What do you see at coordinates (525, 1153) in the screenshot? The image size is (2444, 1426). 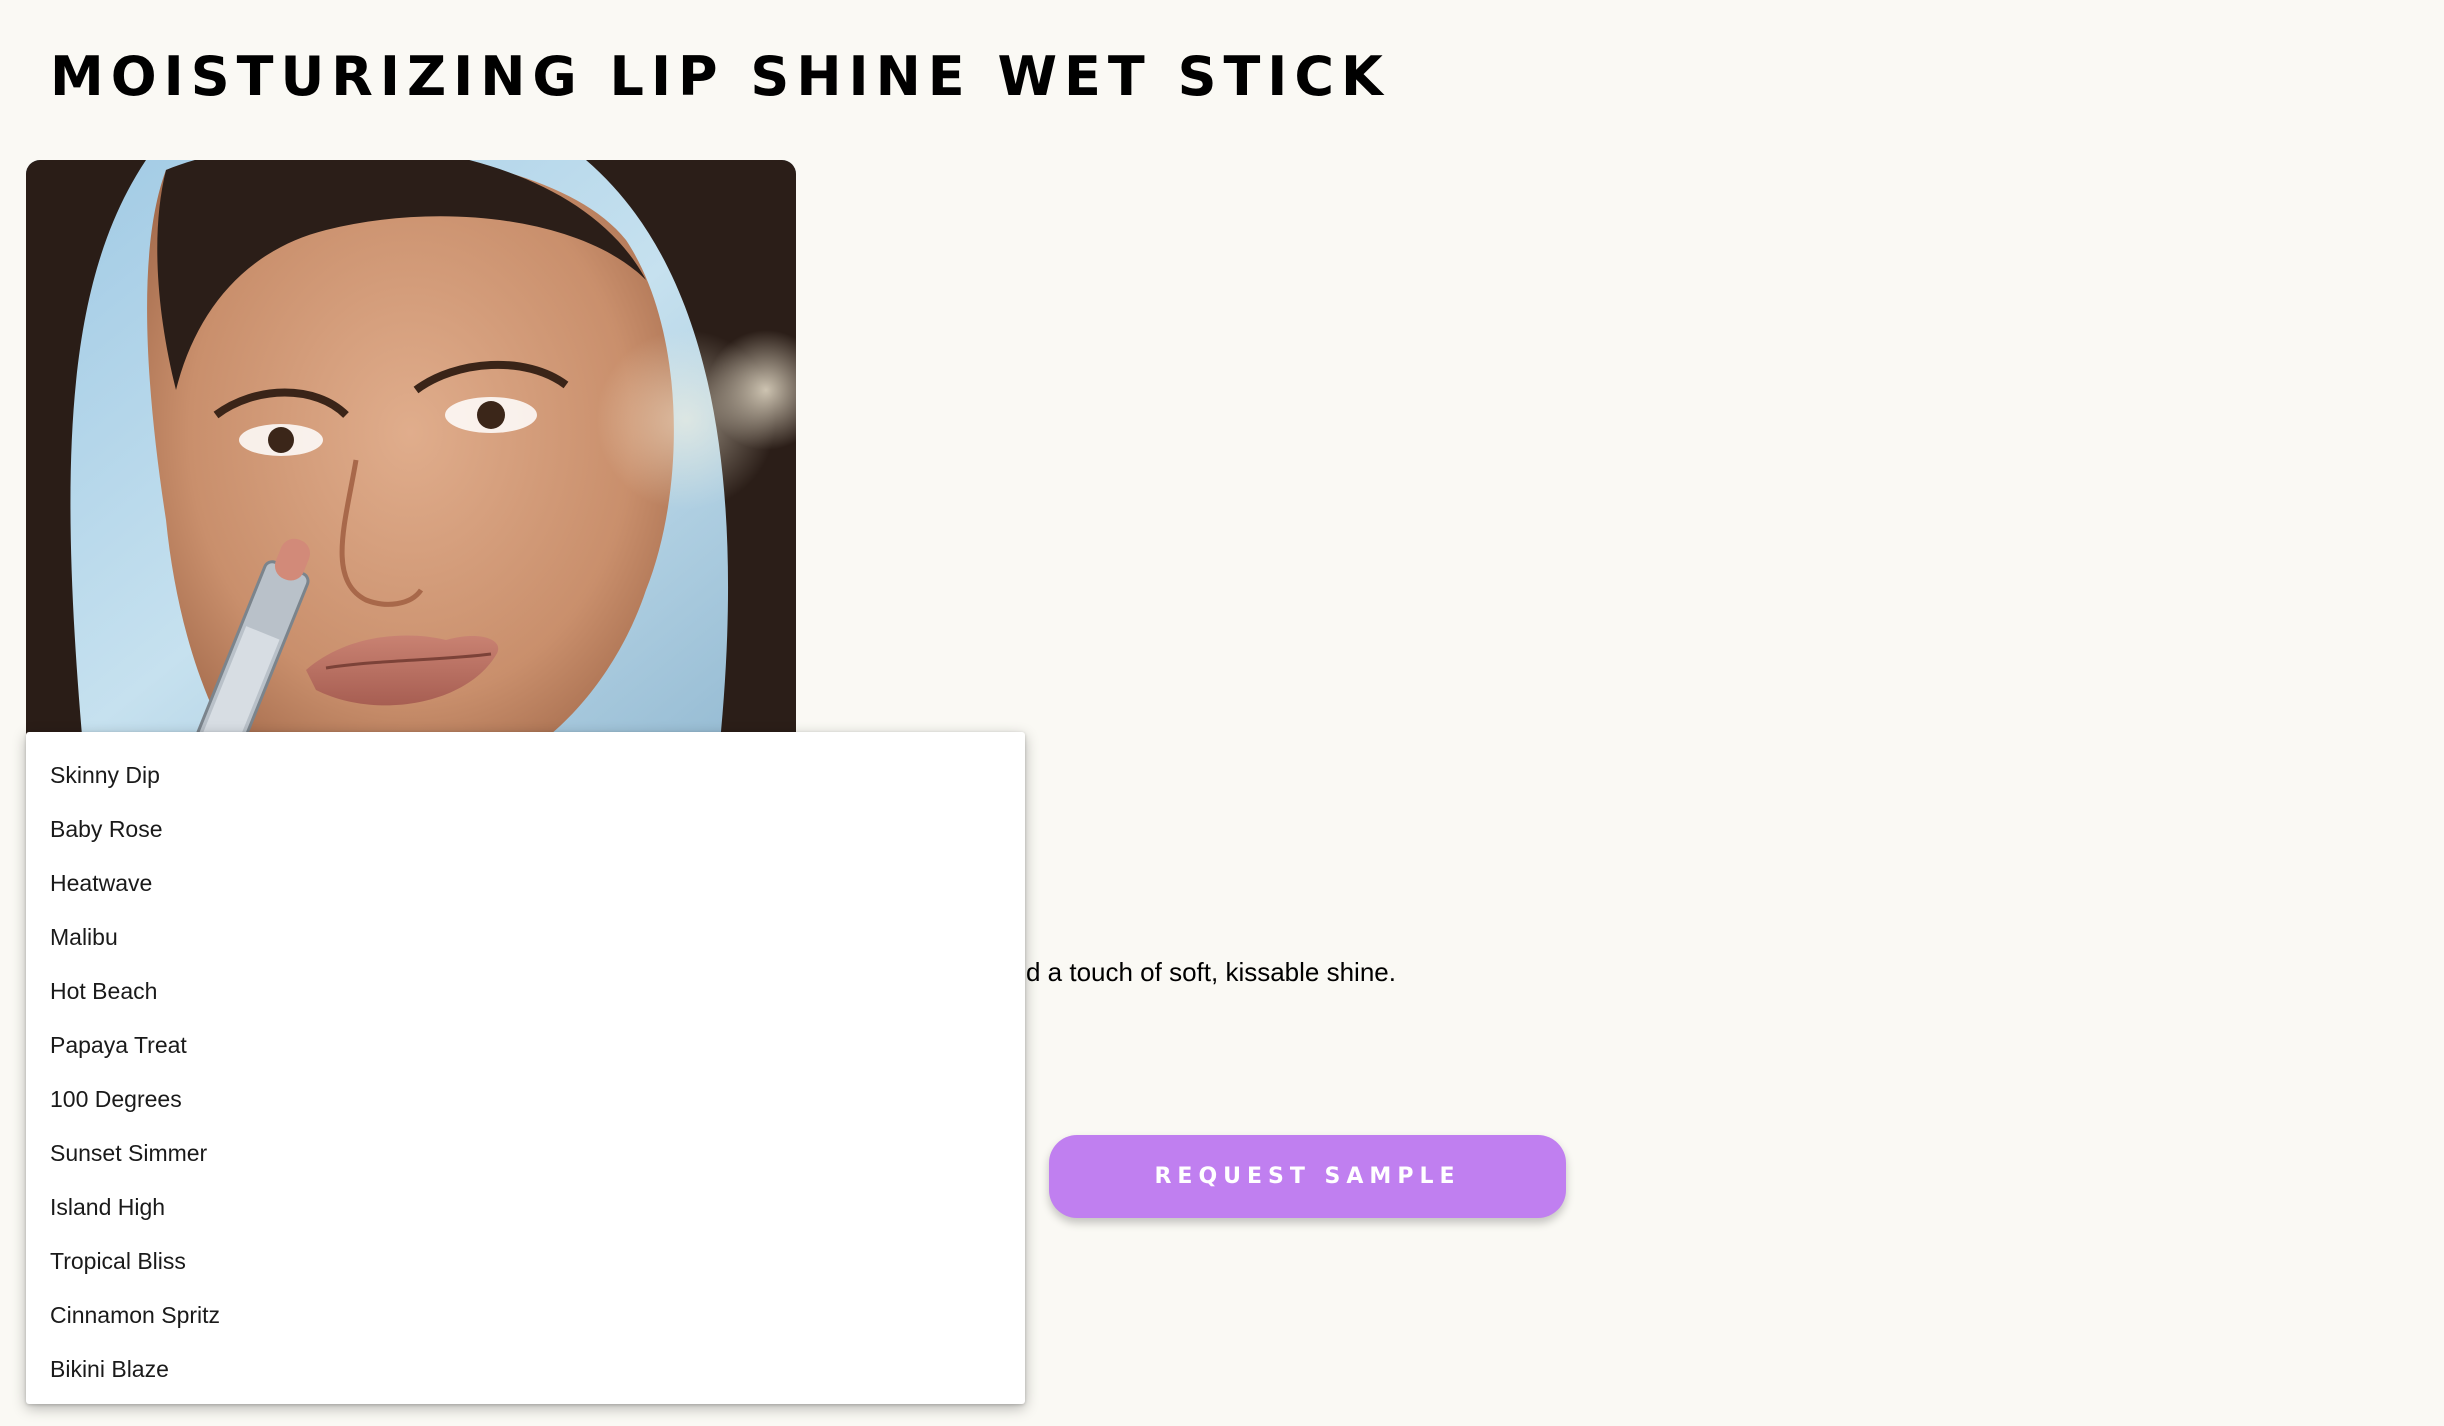 I see `shade-option: Sunset Simmer` at bounding box center [525, 1153].